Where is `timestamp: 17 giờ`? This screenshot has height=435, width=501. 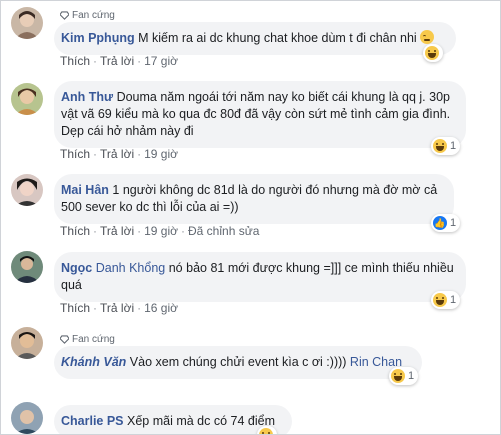 timestamp: 17 giờ is located at coordinates (161, 61).